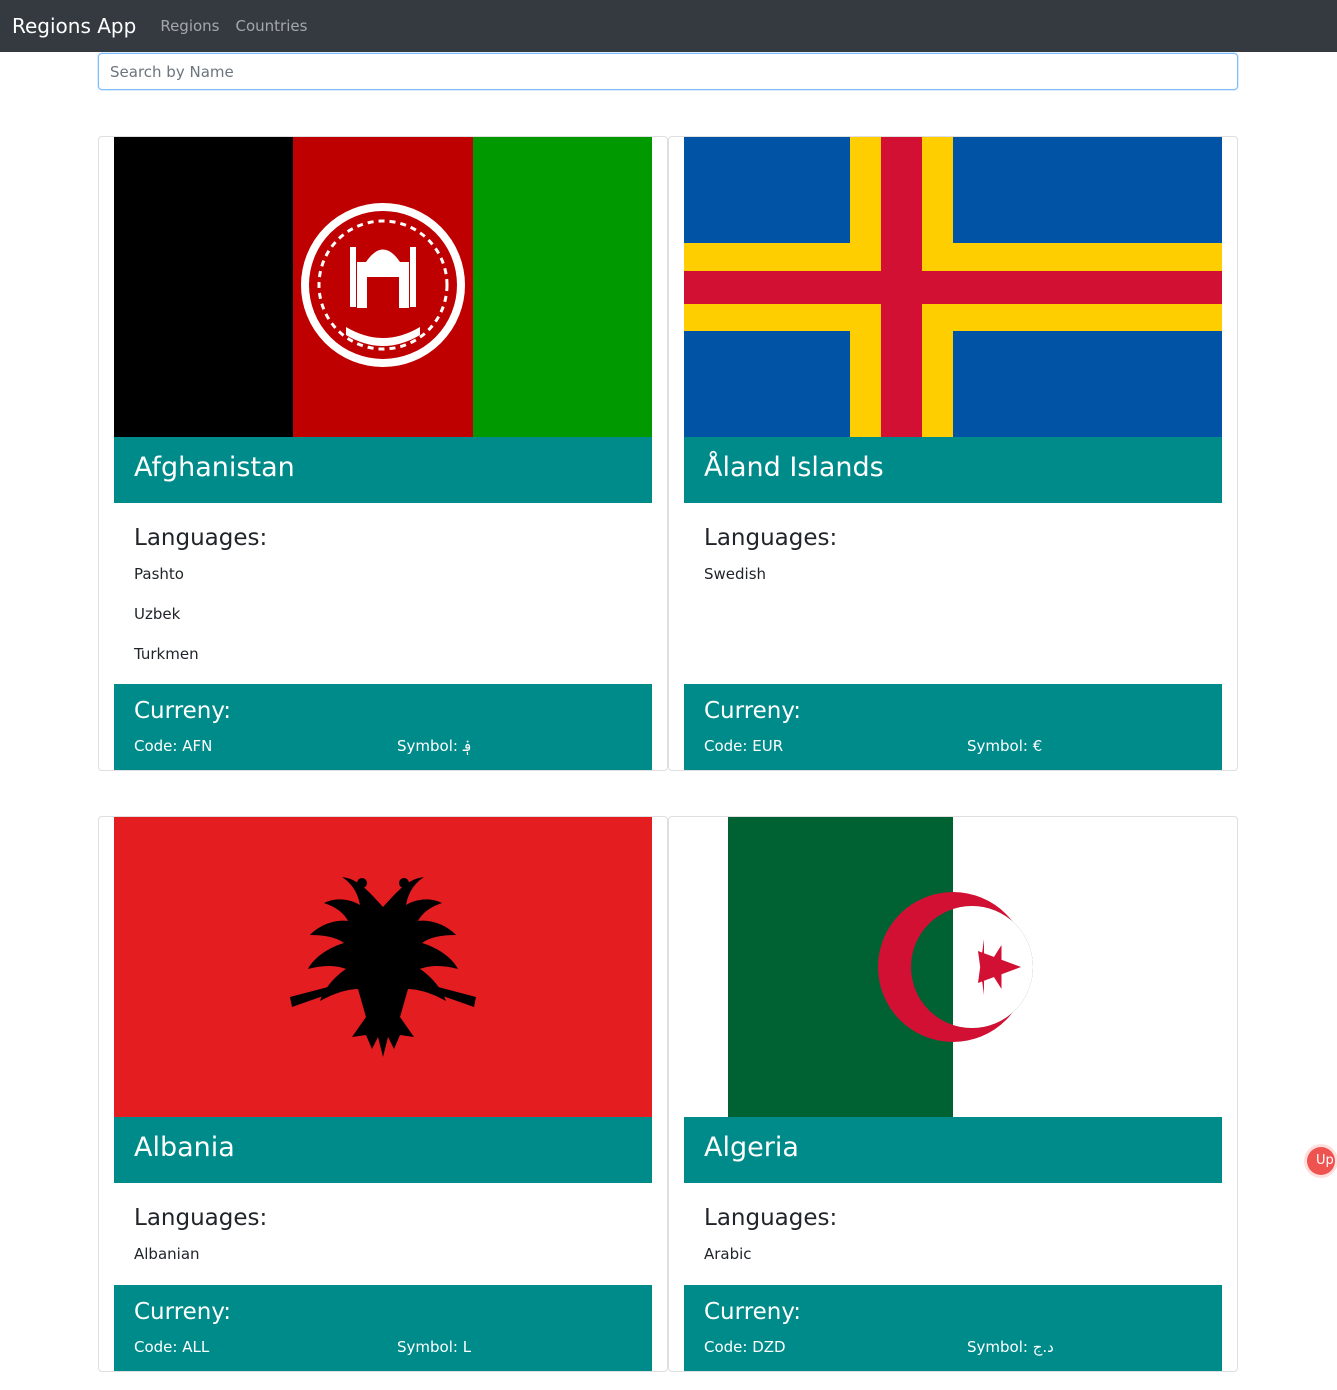 The width and height of the screenshot is (1337, 1390). Describe the element at coordinates (173, 746) in the screenshot. I see `currency-code: Code: AFN` at that location.